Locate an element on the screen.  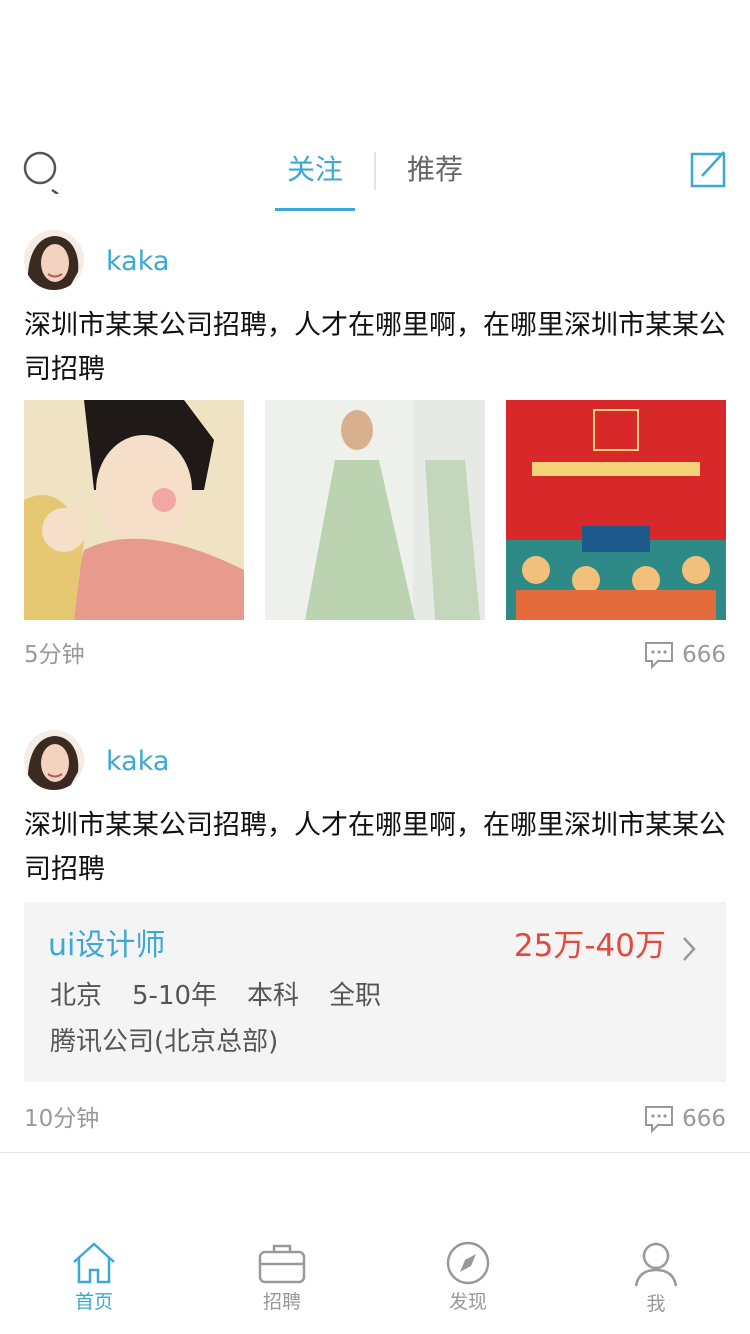
job-experience: 5-10年 is located at coordinates (175, 996).